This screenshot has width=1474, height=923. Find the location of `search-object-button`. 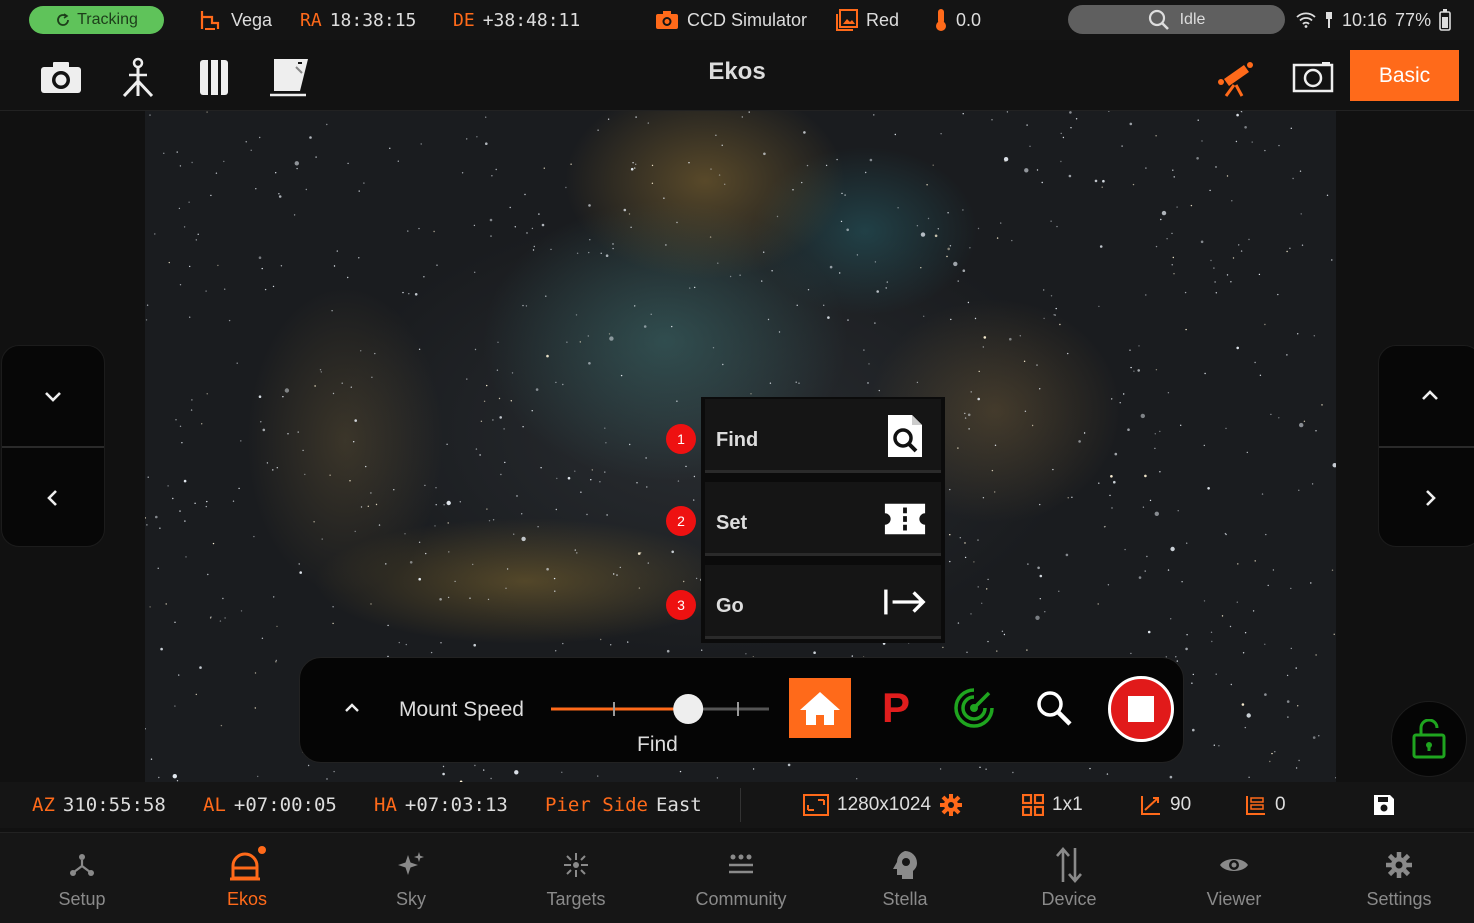

search-object-button is located at coordinates (1054, 708).